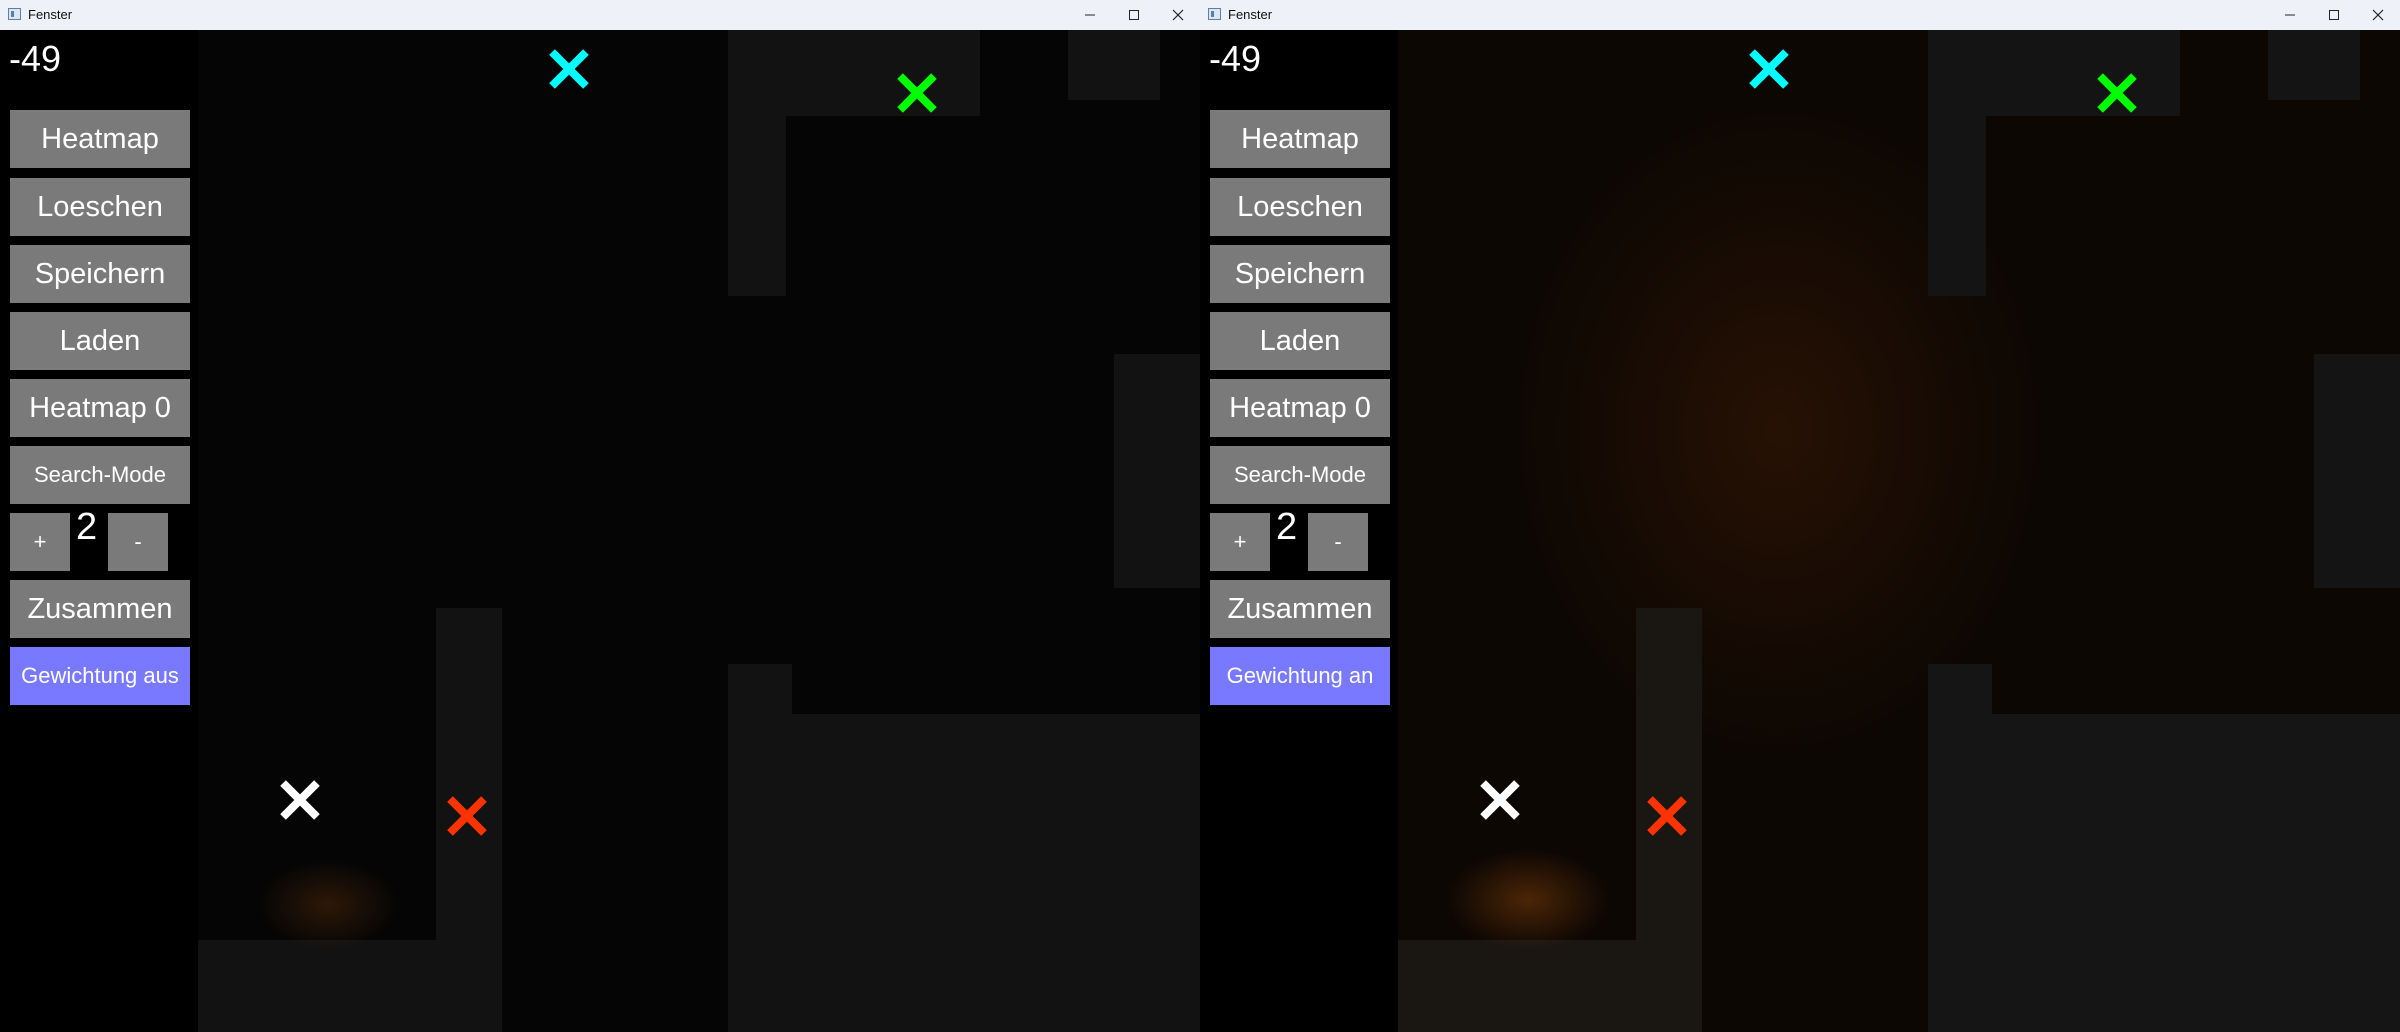 The height and width of the screenshot is (1032, 2400). What do you see at coordinates (1300, 676) in the screenshot?
I see `gewichtung-toggle: Gewichtung an` at bounding box center [1300, 676].